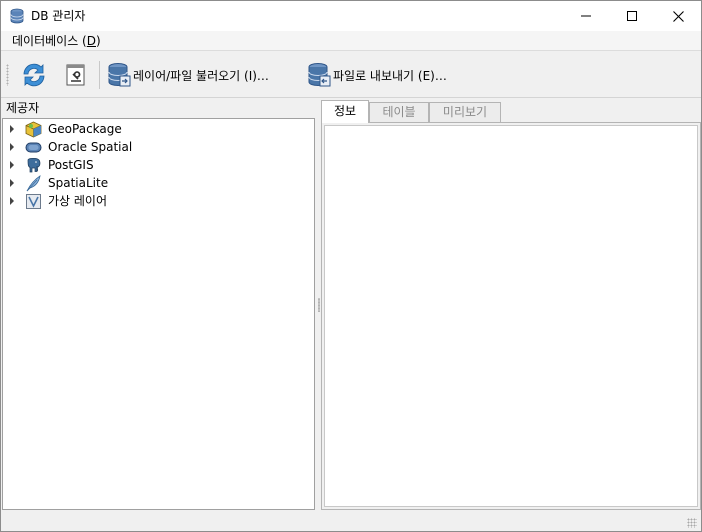  I want to click on maximize-icon, so click(632, 16).